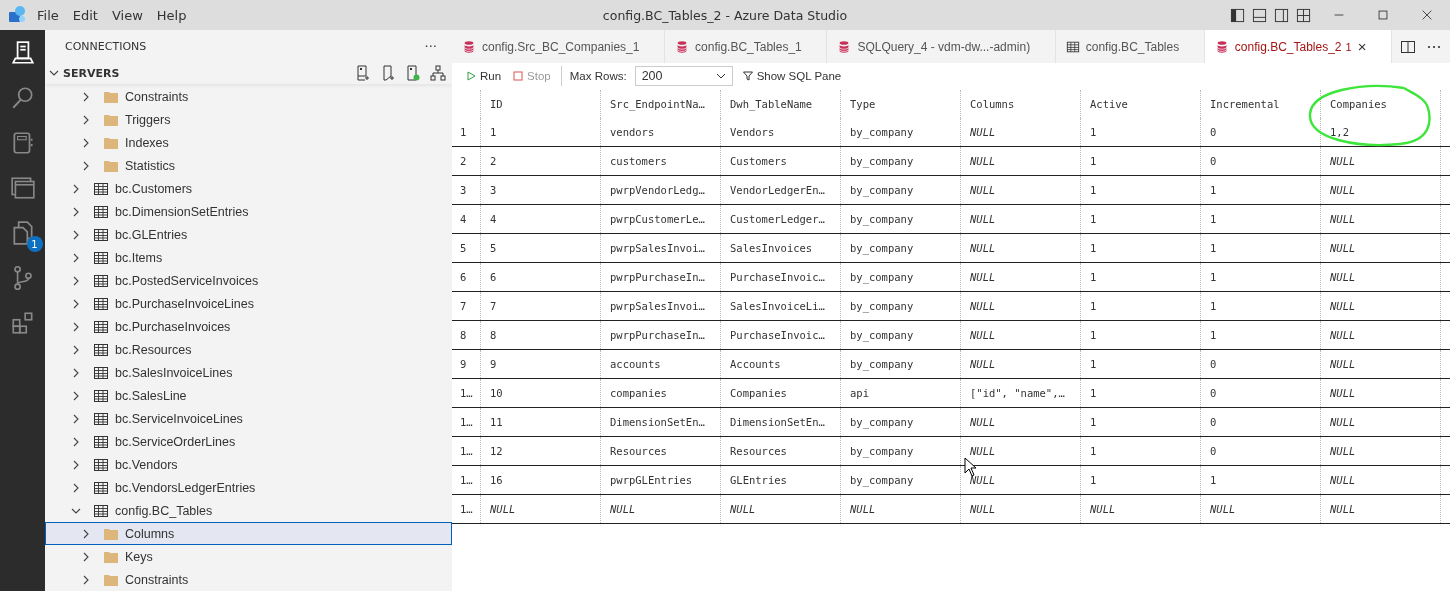 Image resolution: width=1450 pixels, height=591 pixels. Describe the element at coordinates (541, 277) in the screenshot. I see `table-cell: 6` at that location.